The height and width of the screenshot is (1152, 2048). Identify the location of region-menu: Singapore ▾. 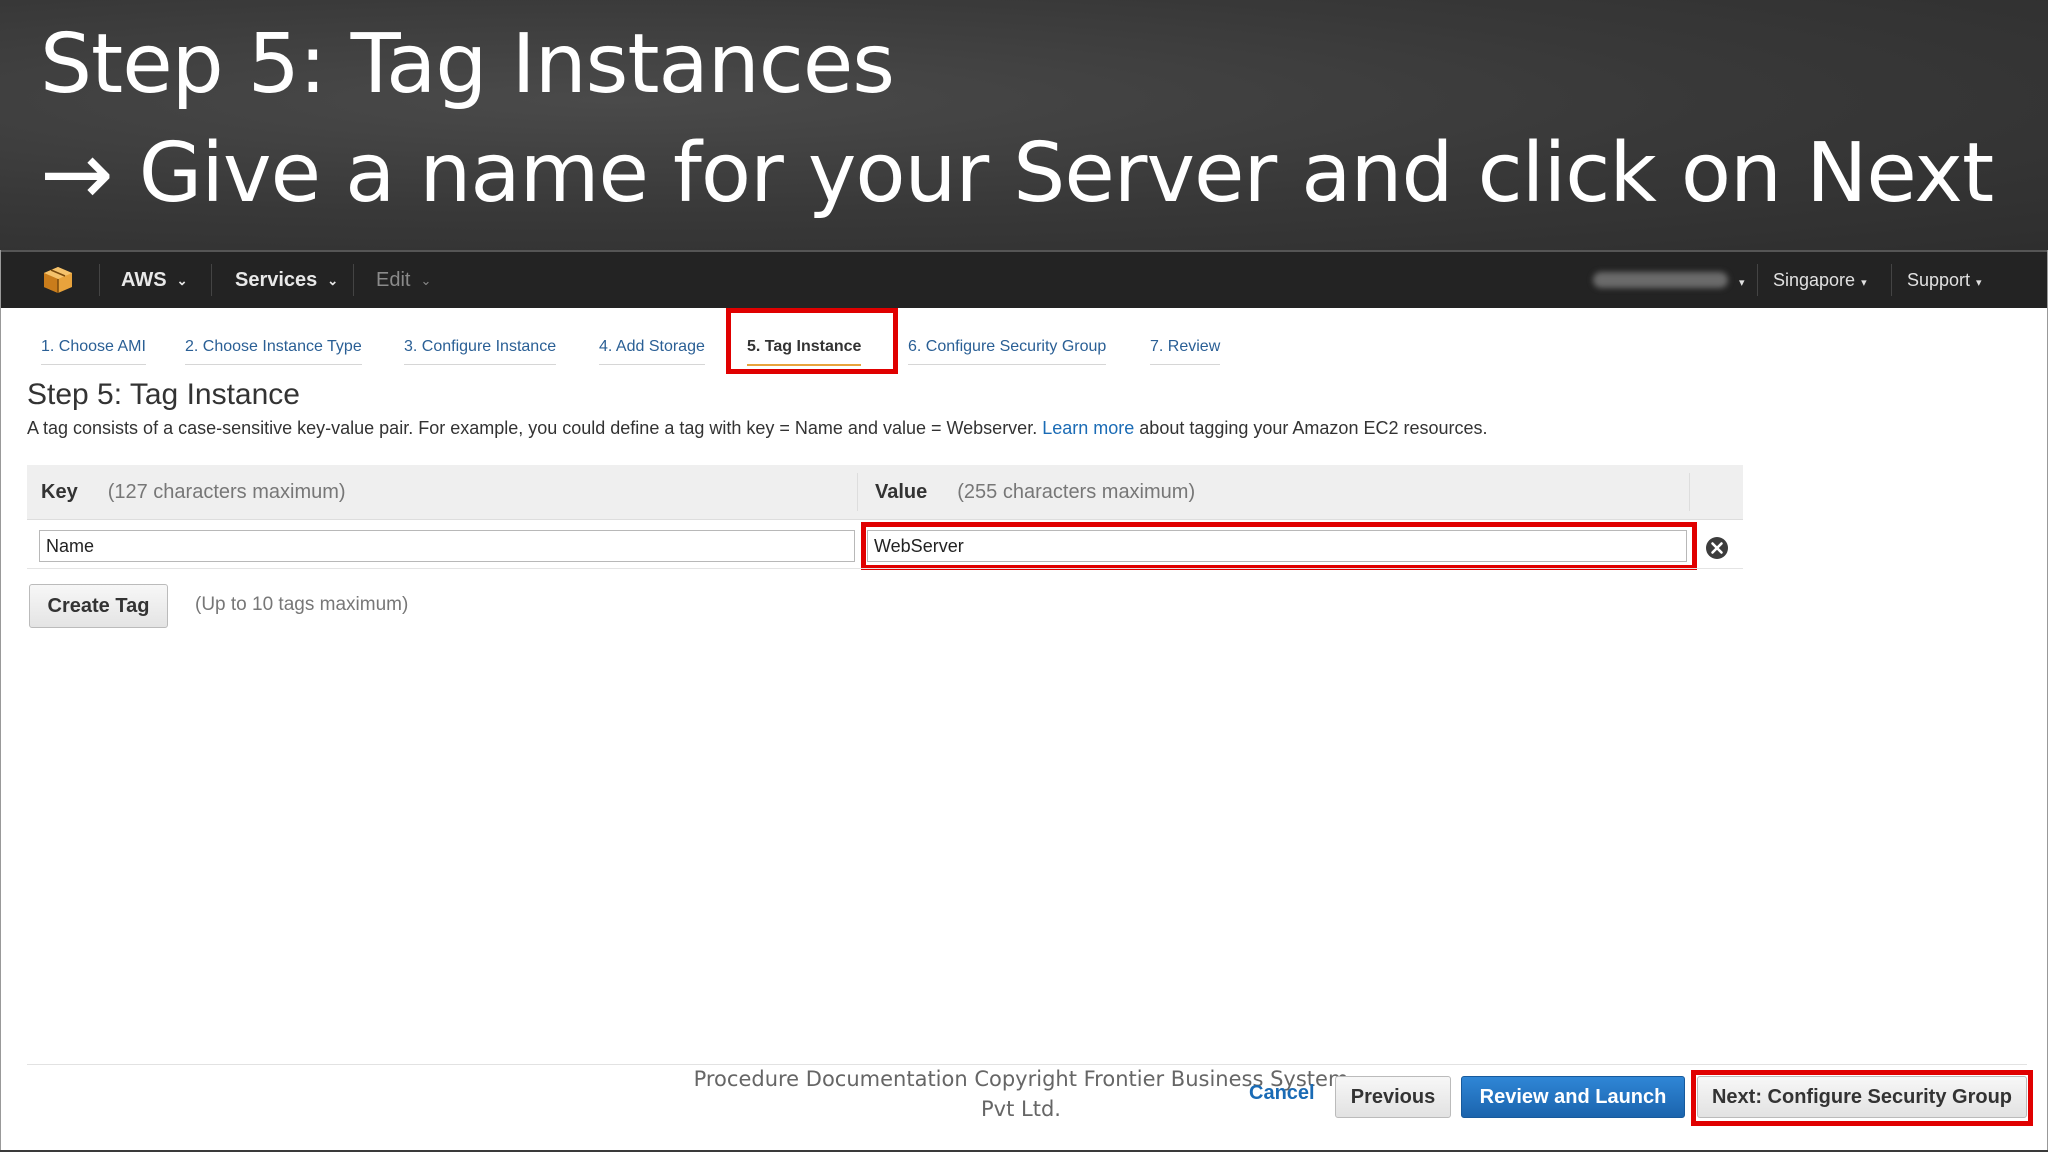
(1820, 280).